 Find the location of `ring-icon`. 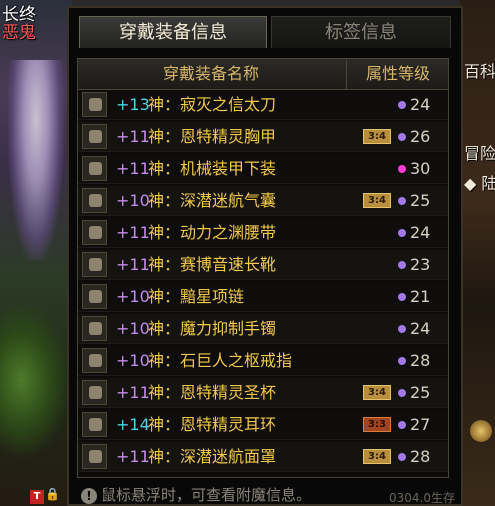

ring-icon is located at coordinates (95, 360).